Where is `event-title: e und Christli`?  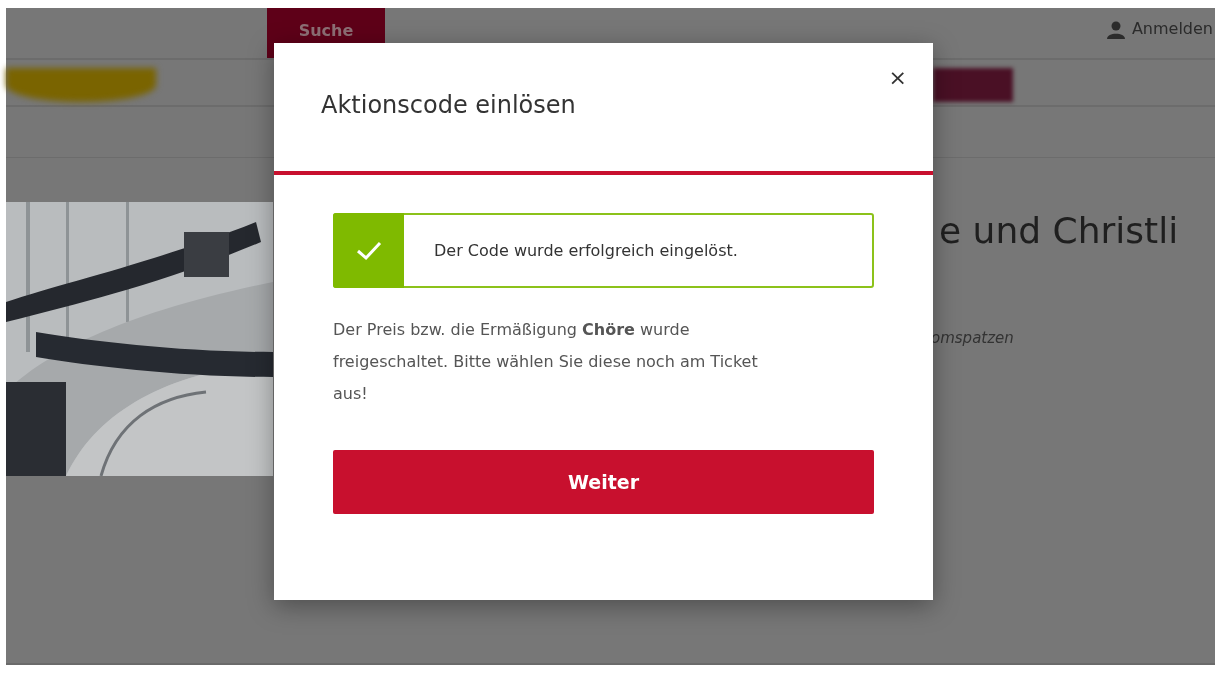 event-title: e und Christli is located at coordinates (1059, 230).